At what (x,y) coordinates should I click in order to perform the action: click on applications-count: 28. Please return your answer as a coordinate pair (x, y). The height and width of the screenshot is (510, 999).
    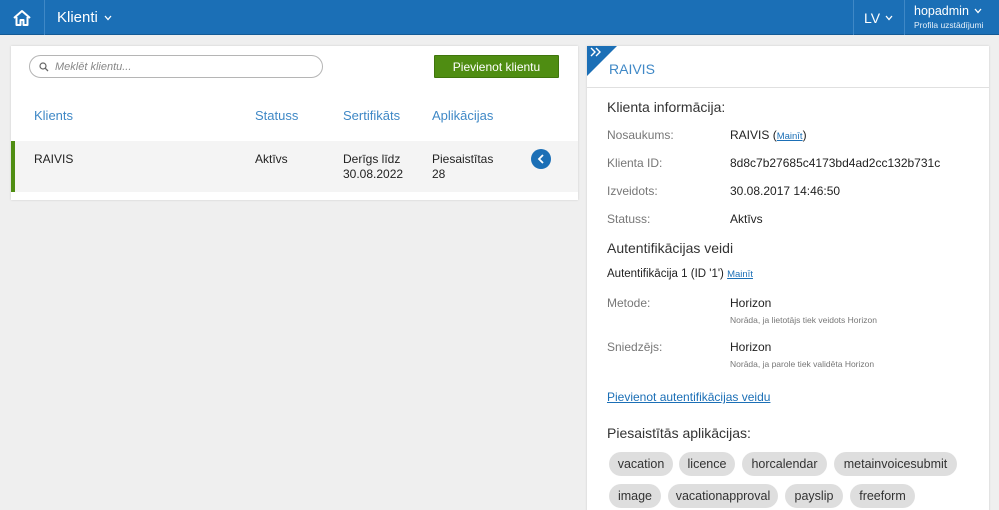
    Looking at the image, I should click on (439, 174).